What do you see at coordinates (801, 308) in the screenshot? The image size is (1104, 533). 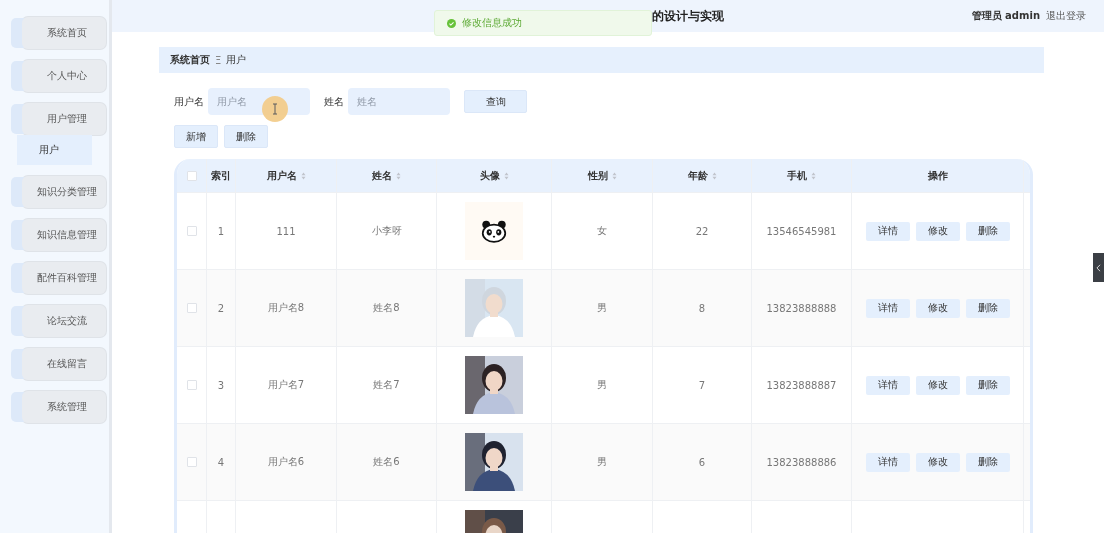 I see `table-cell: 13823888888` at bounding box center [801, 308].